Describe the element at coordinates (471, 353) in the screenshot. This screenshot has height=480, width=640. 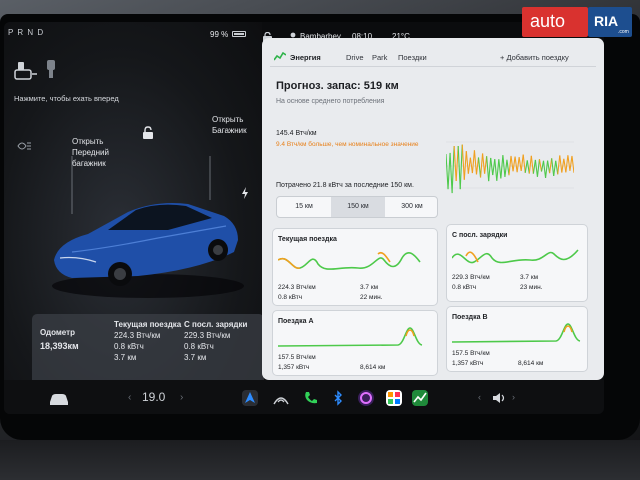
I see `card-trip-b-rate: 157.5 Втч/км` at that location.